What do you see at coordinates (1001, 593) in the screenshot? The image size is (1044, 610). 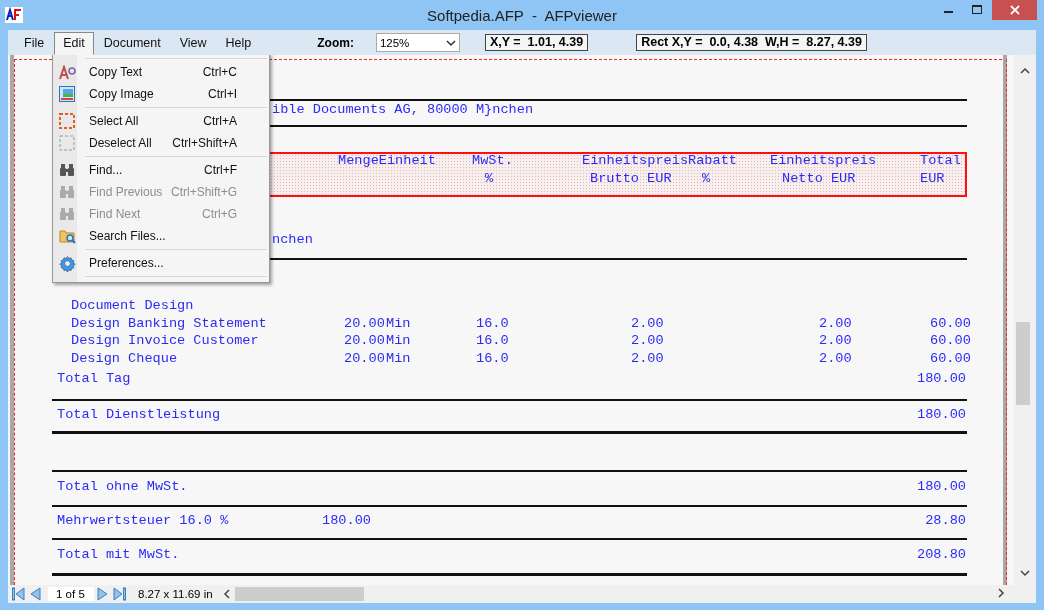 I see `scroll-right-icon` at bounding box center [1001, 593].